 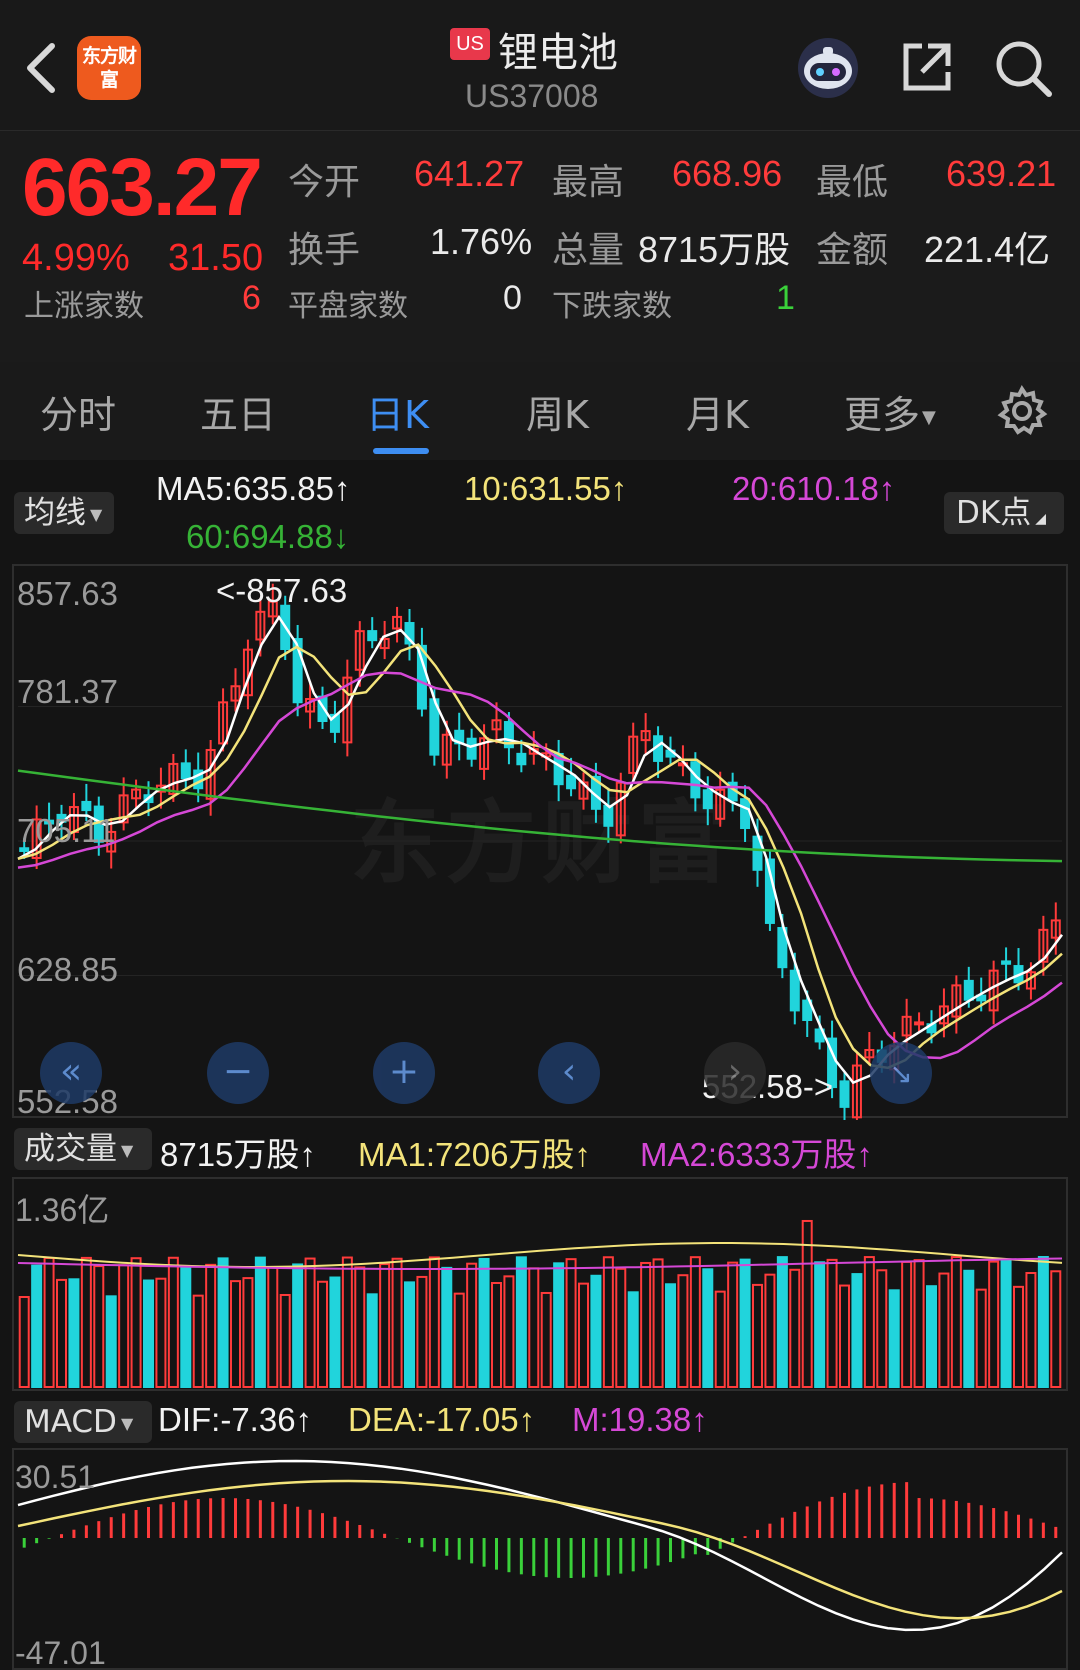 What do you see at coordinates (735, 1073) in the screenshot?
I see `scroll-next-button: ›` at bounding box center [735, 1073].